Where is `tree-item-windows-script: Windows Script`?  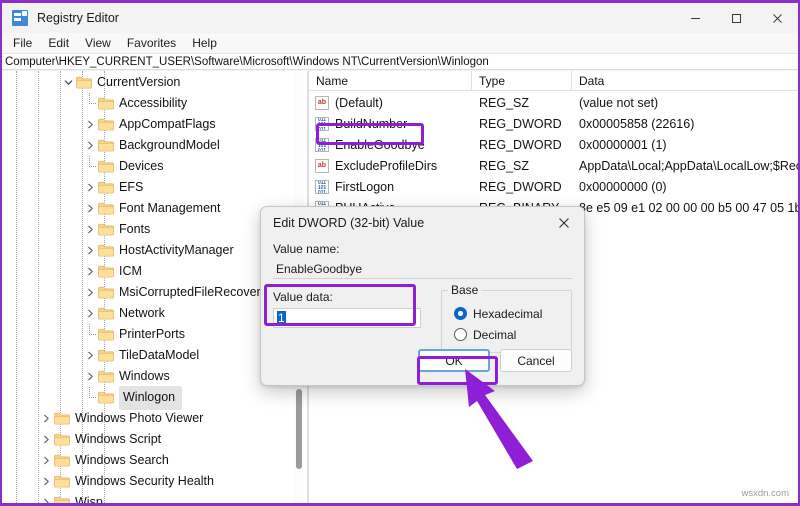 tree-item-windows-script: Windows Script is located at coordinates (150, 439).